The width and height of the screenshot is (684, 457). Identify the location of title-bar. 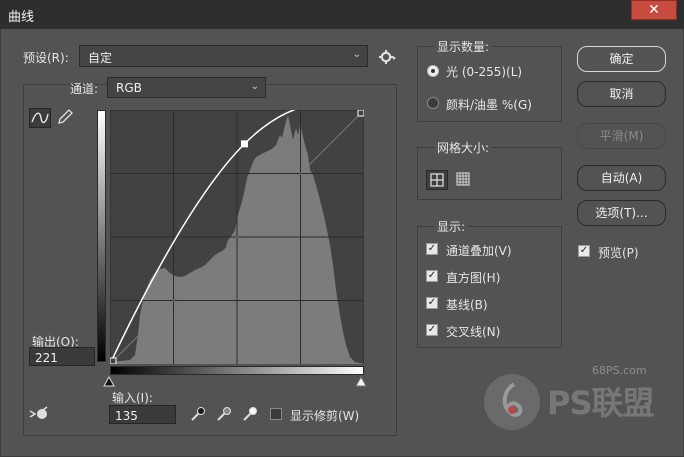
(342, 14).